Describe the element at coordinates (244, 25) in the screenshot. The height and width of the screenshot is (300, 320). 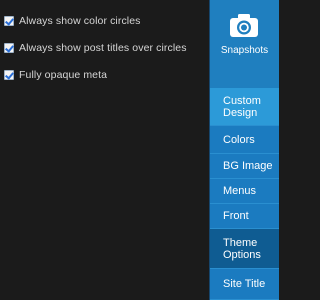
I see `camera-icon` at that location.